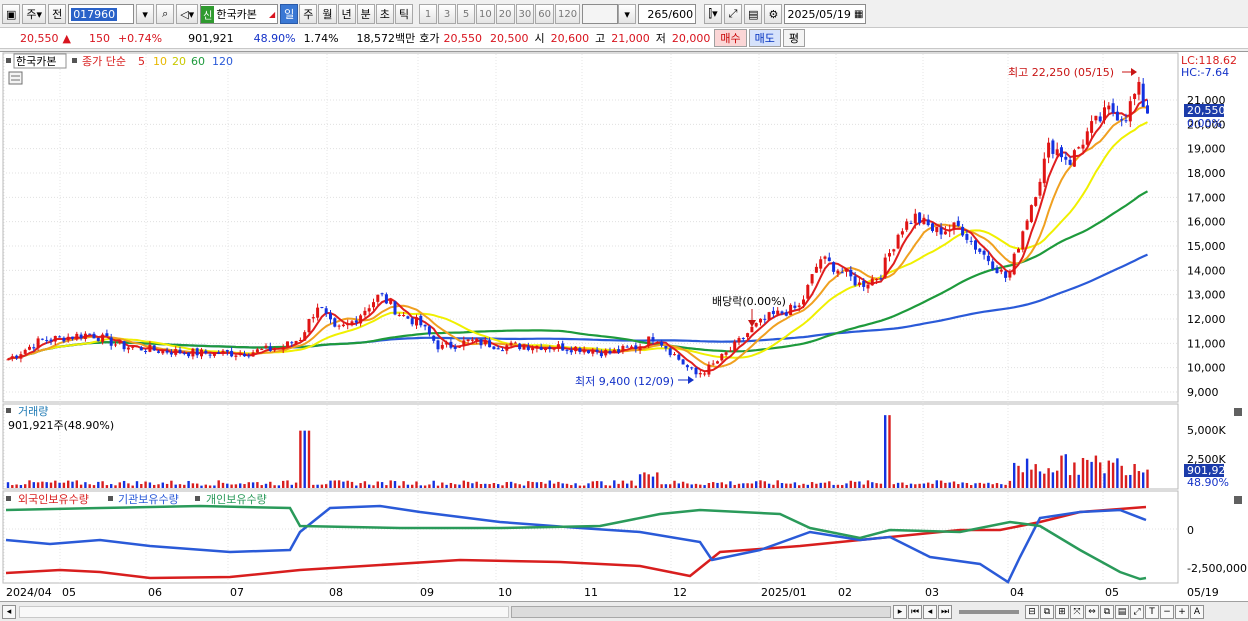 The width and height of the screenshot is (1248, 621). I want to click on holdings-pane, so click(590, 537).